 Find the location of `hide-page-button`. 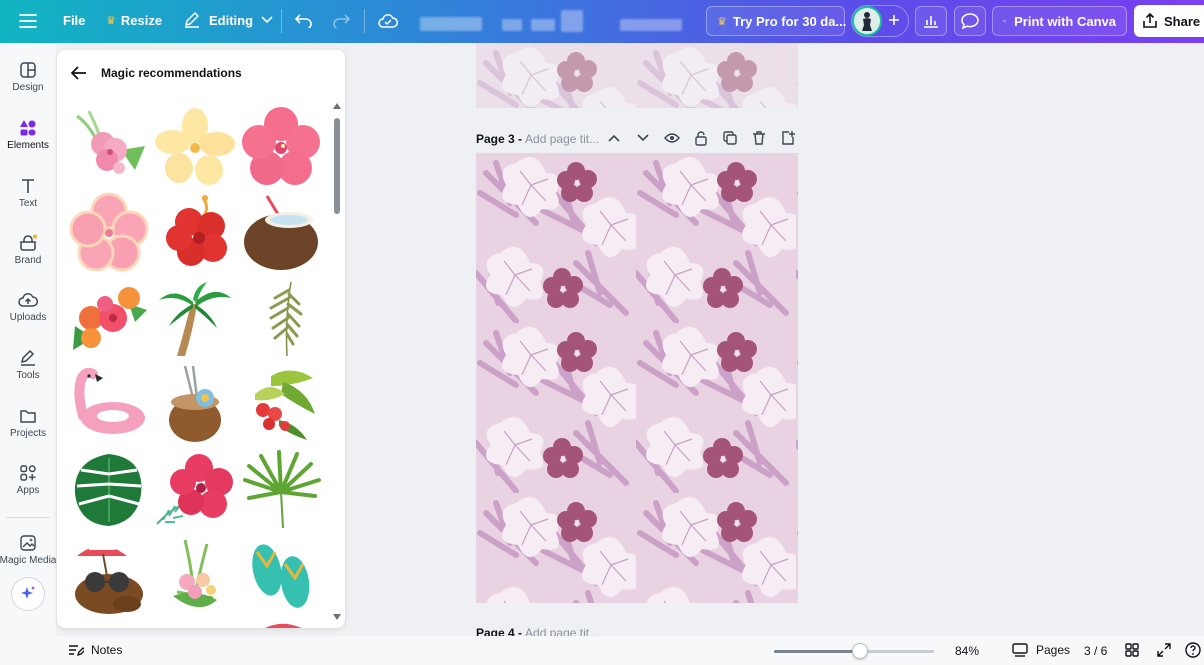

hide-page-button is located at coordinates (672, 138).